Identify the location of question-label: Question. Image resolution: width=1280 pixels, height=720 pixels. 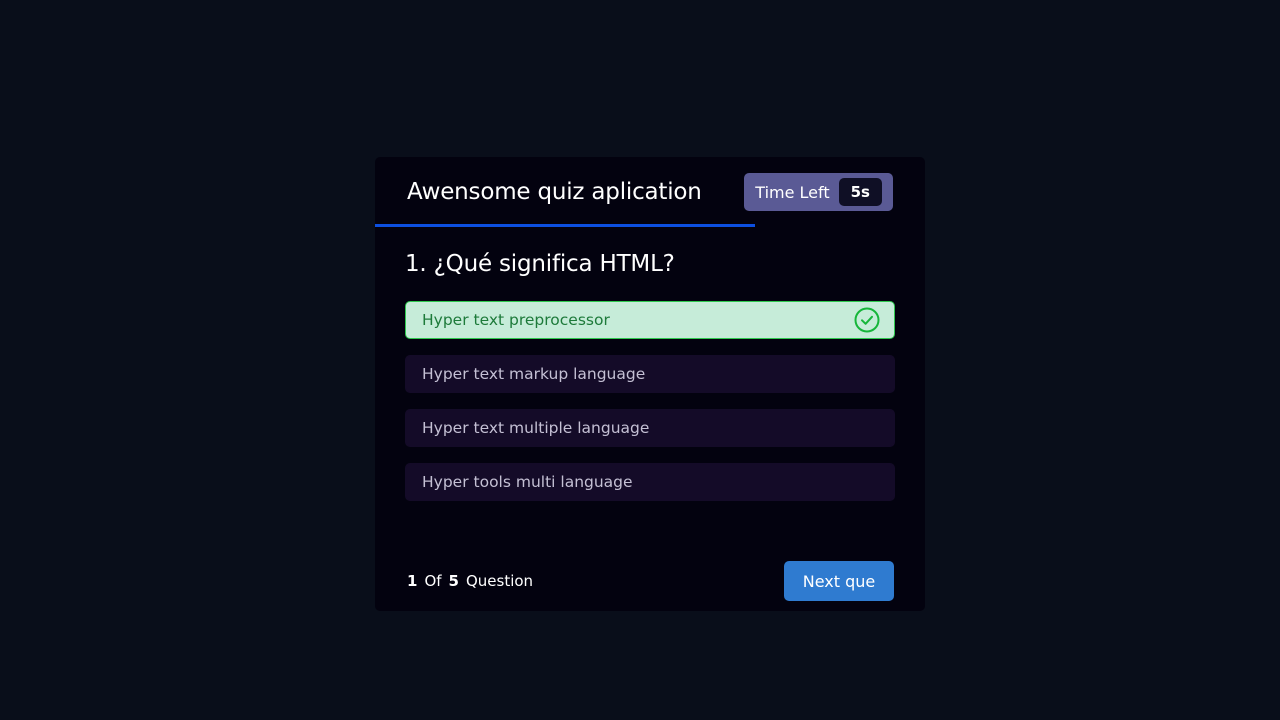
(499, 581).